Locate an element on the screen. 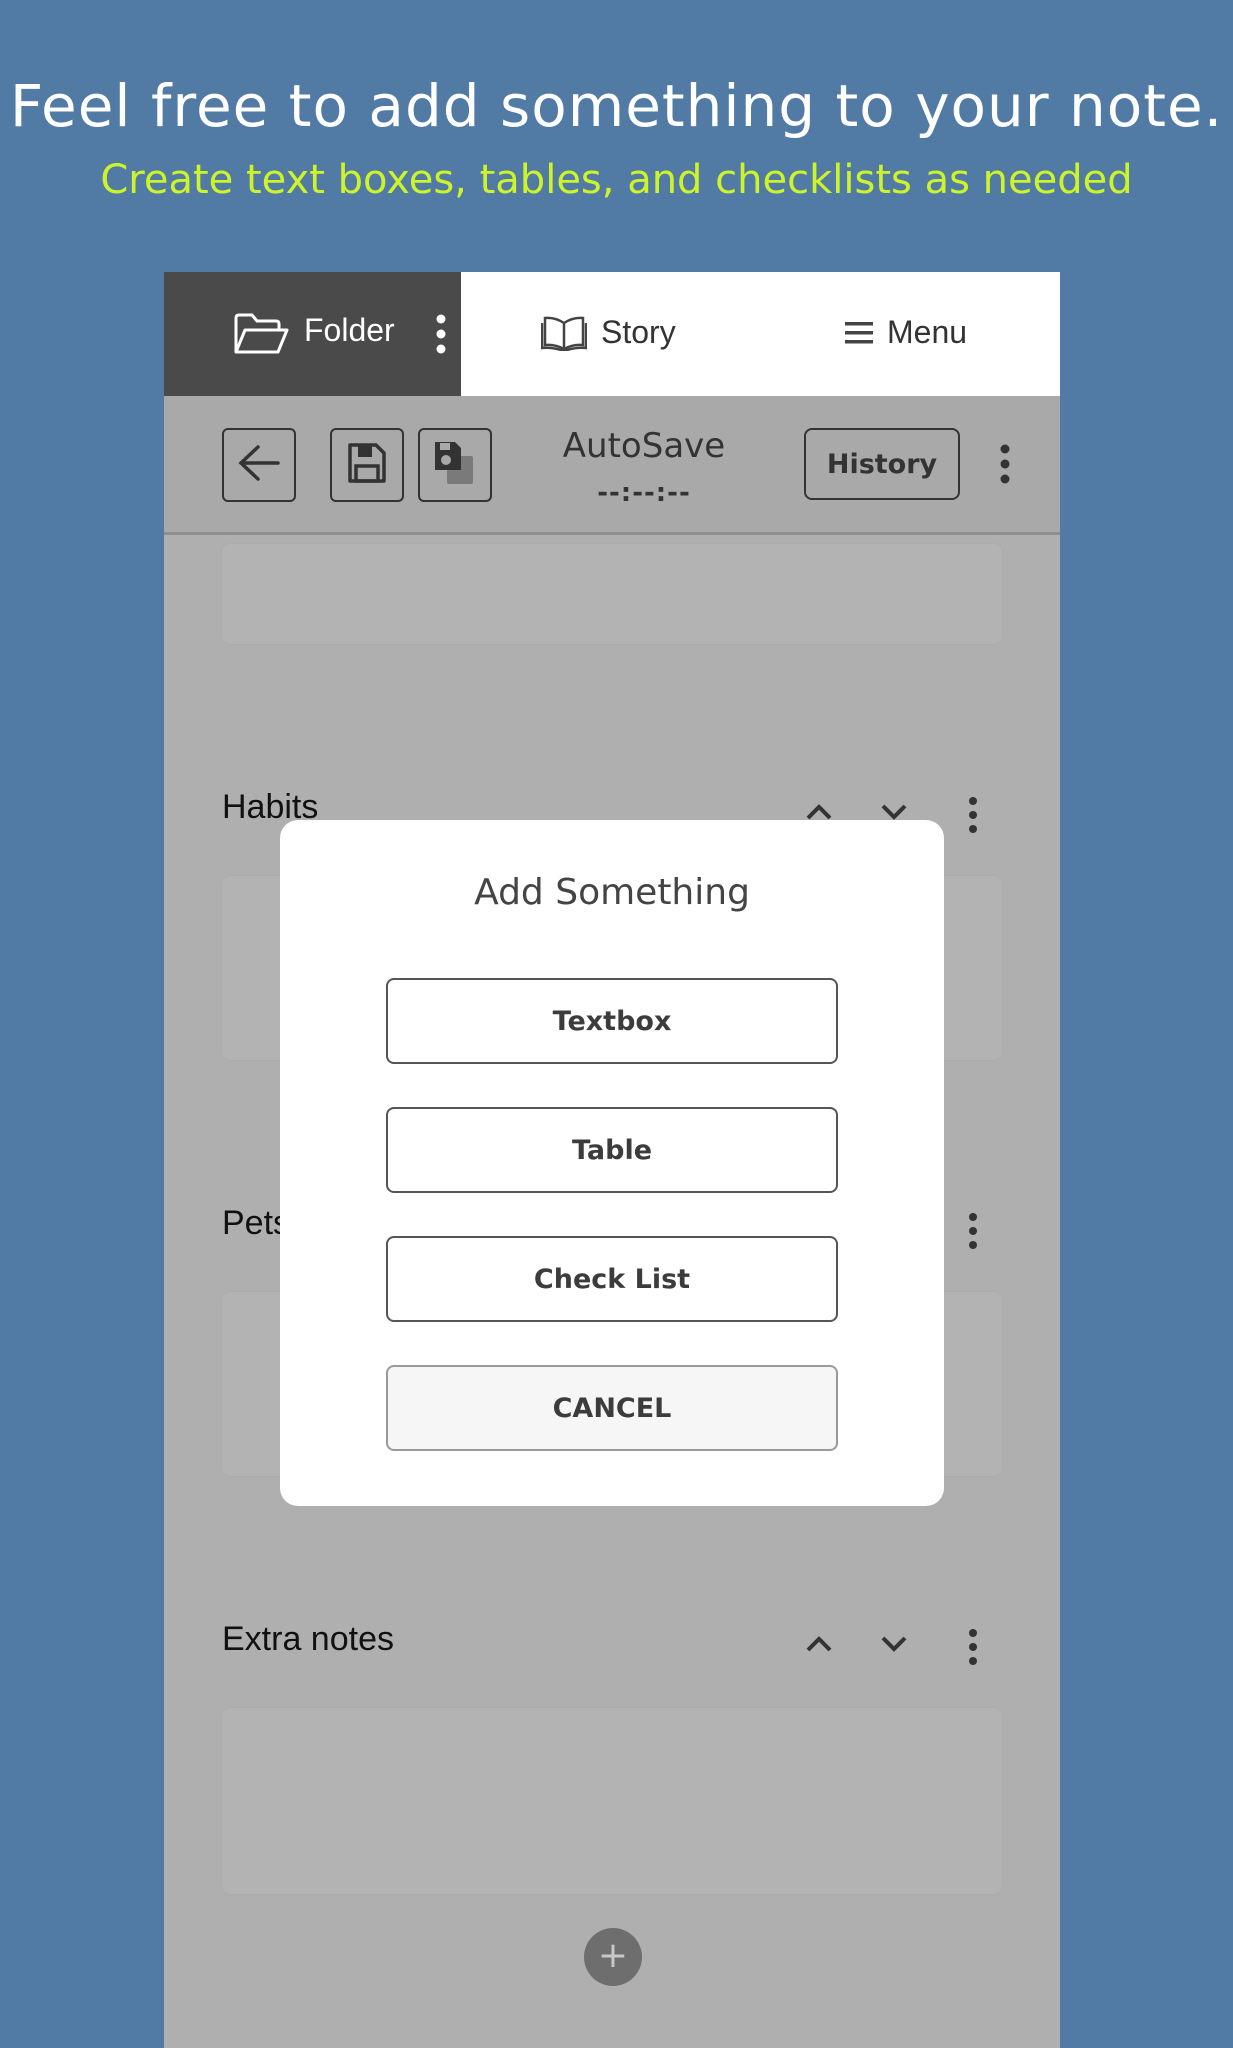 This screenshot has width=1233, height=2048. folder-open-icon is located at coordinates (261, 336).